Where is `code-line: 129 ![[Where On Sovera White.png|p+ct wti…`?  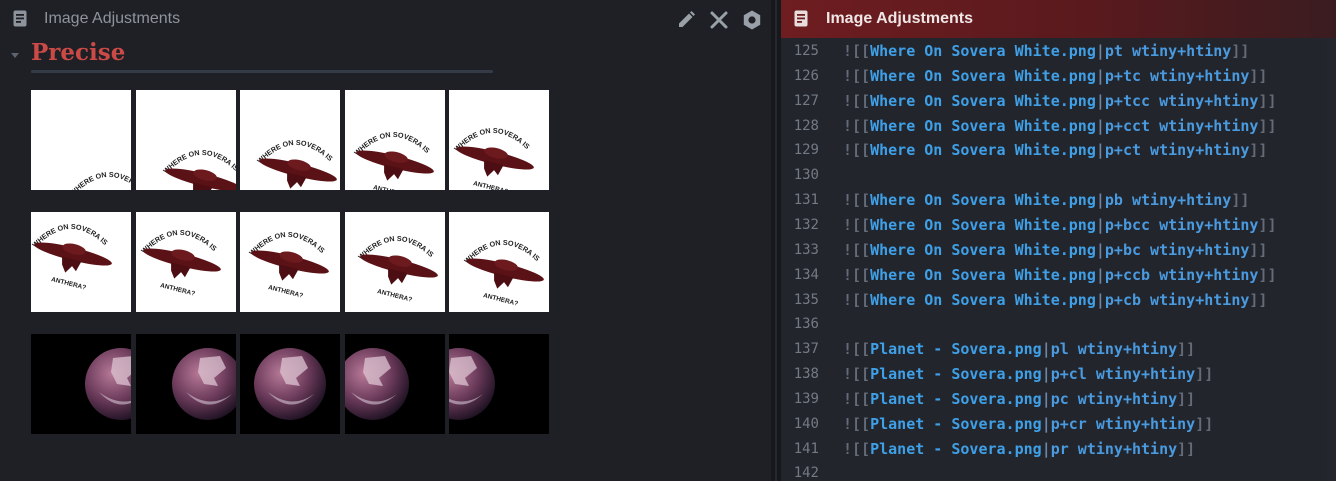 code-line: 129 ![[Where On Sovera White.png|p+ct wti… is located at coordinates (1054, 151).